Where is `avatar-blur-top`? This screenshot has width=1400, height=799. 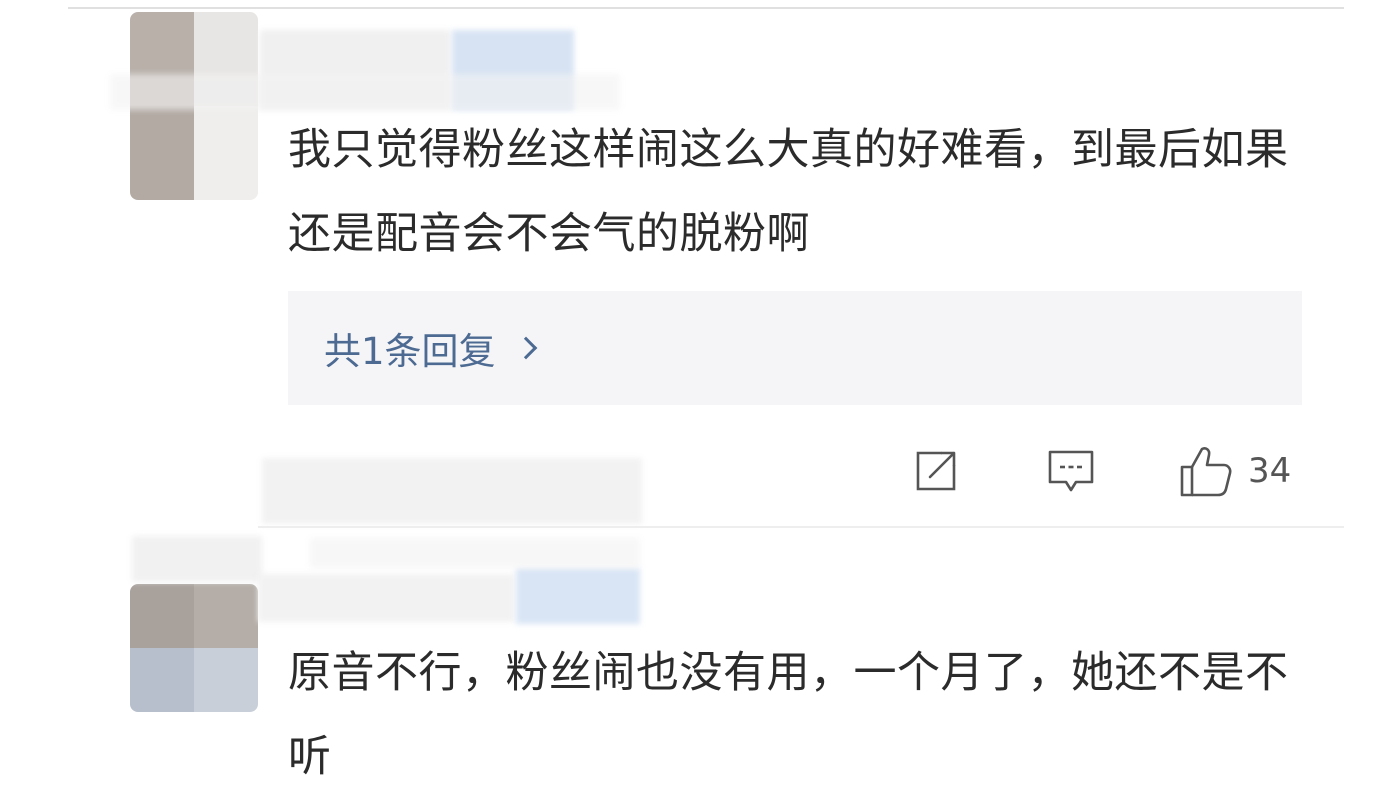 avatar-blur-top is located at coordinates (197, 559).